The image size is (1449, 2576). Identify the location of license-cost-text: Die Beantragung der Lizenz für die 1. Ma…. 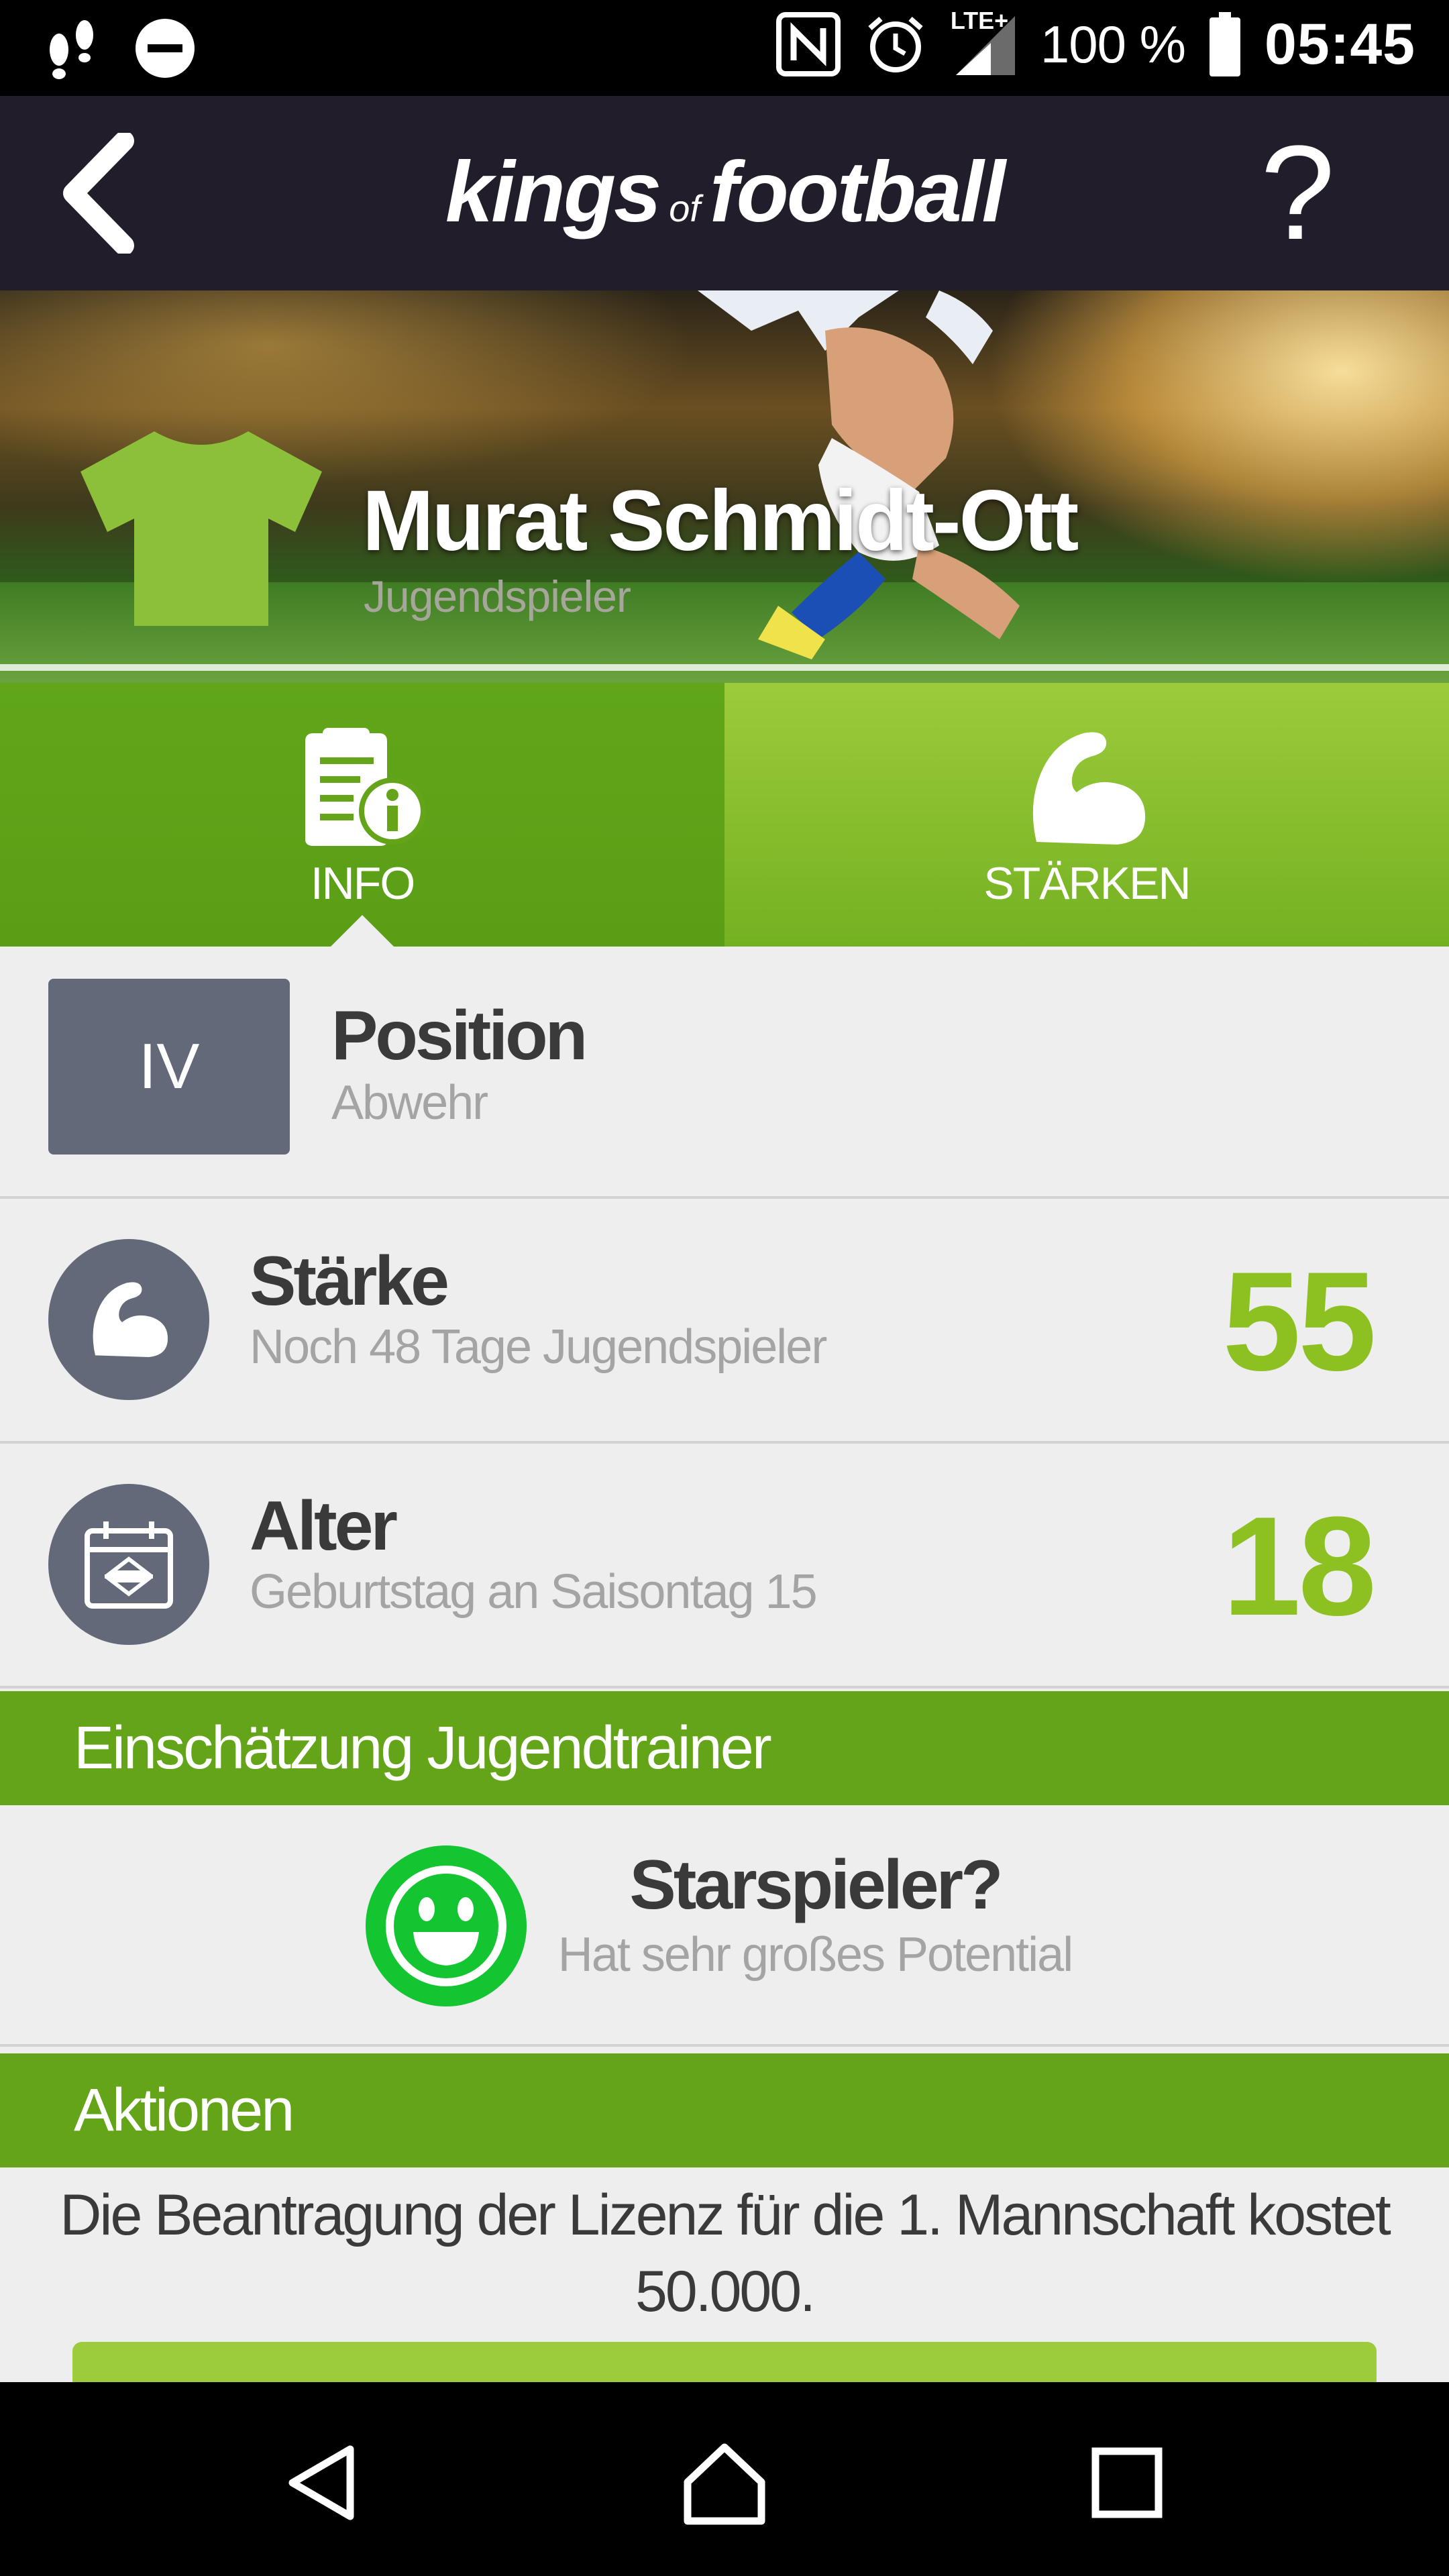
(725, 2253).